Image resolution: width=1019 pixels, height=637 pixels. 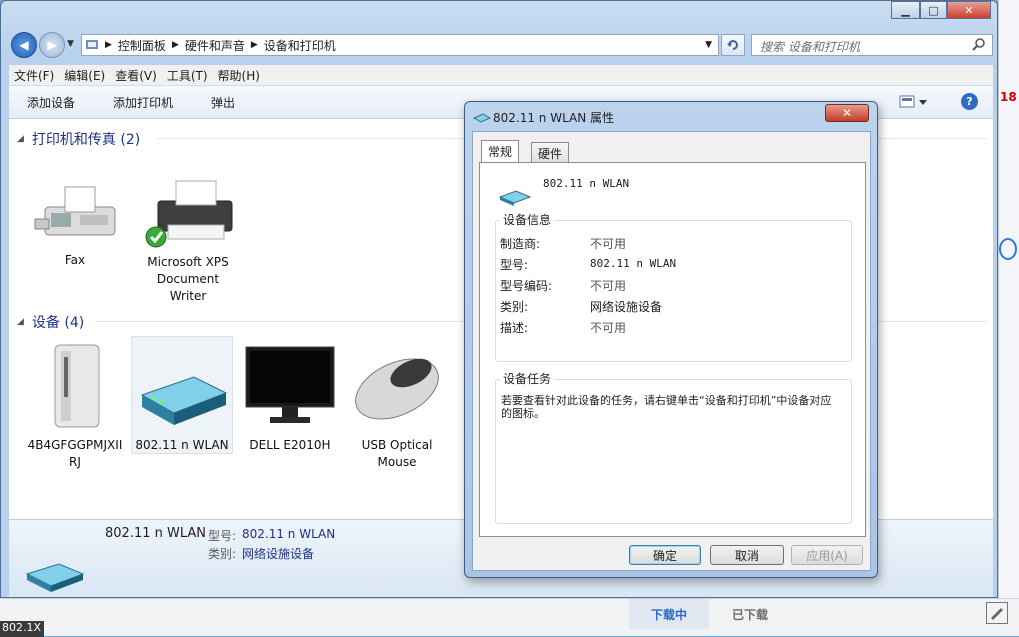 I want to click on add-printer-button: 添加打印机, so click(x=143, y=102).